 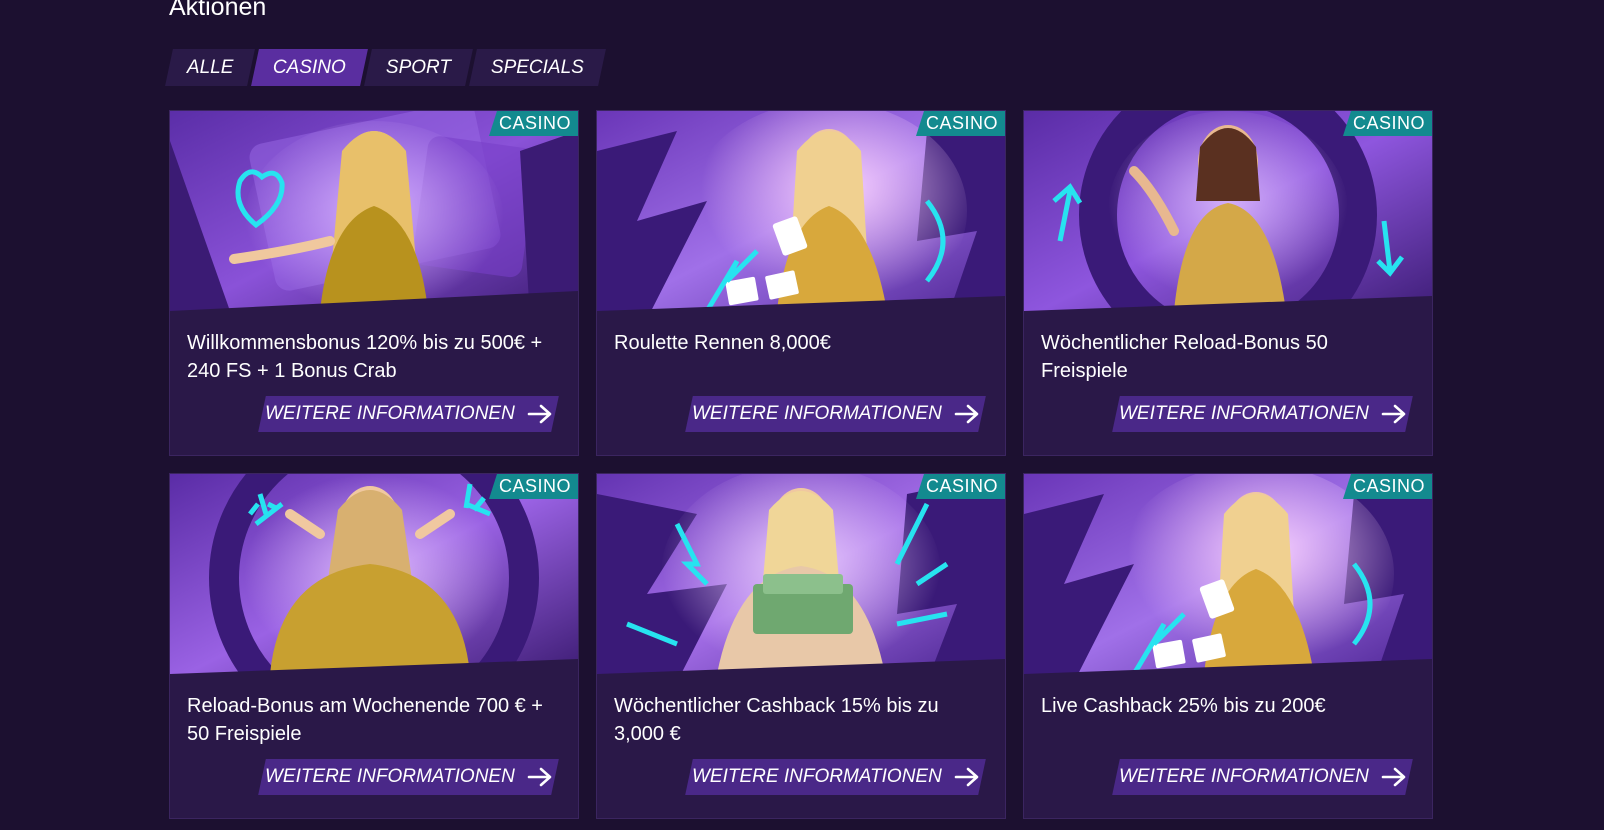 I want to click on tab-sport: SPORT, so click(x=419, y=67).